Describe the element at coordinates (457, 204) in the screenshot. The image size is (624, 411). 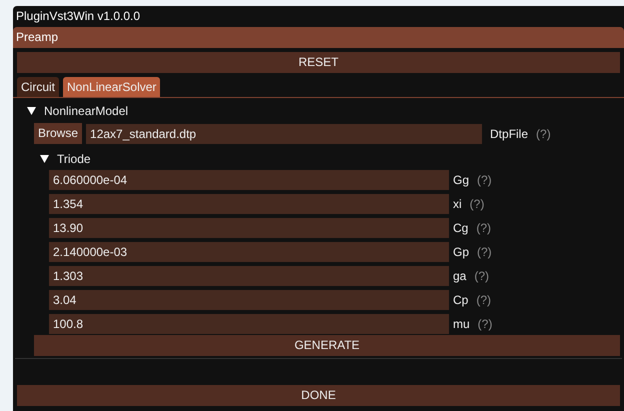
I see `field-label: xi` at that location.